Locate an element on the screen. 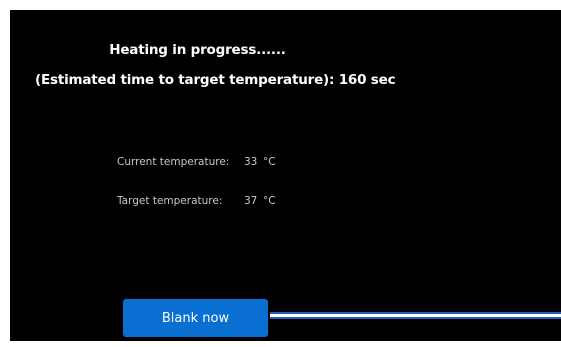 The height and width of the screenshot is (347, 561). connector-highlight is located at coordinates (415, 315).